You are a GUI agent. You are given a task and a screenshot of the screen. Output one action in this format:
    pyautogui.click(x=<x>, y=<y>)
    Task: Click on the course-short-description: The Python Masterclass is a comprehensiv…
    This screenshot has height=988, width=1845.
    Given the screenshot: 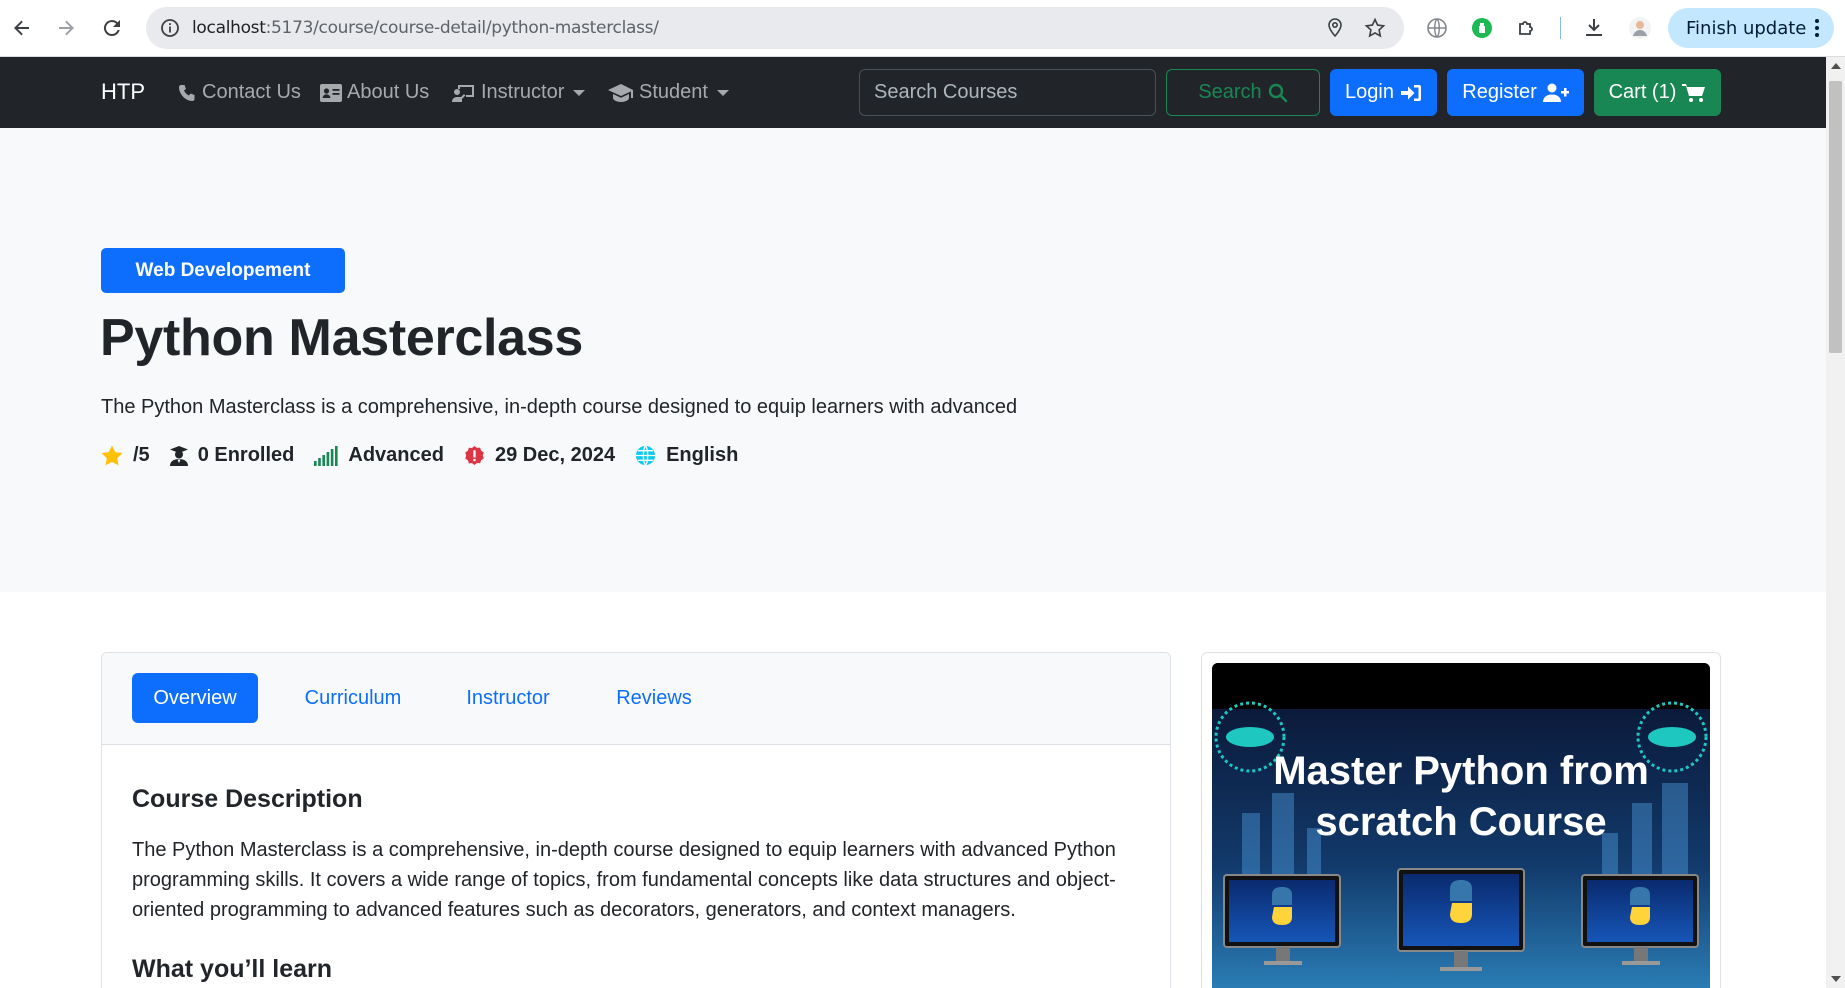 What is the action you would take?
    pyautogui.click(x=559, y=407)
    